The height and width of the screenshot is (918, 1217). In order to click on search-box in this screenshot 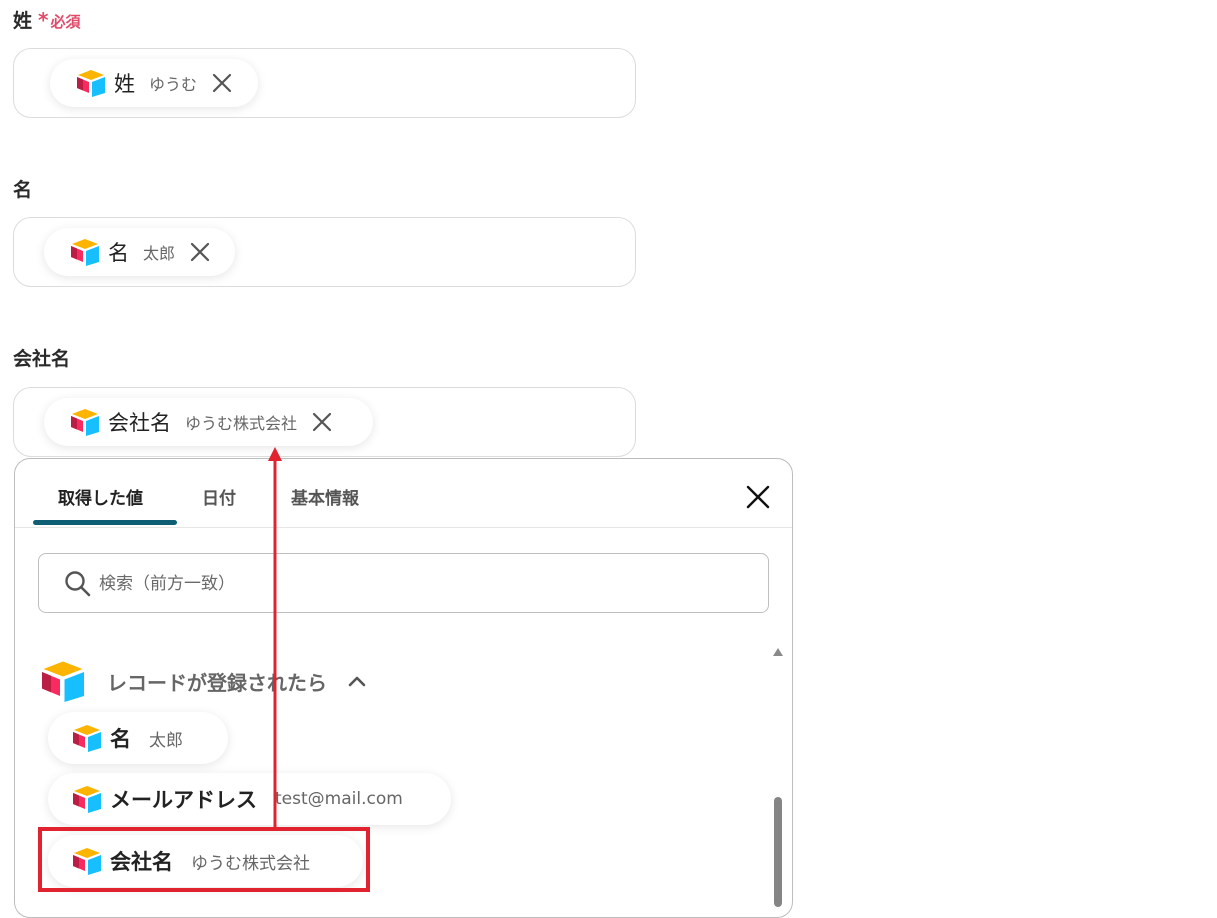, I will do `click(403, 583)`.